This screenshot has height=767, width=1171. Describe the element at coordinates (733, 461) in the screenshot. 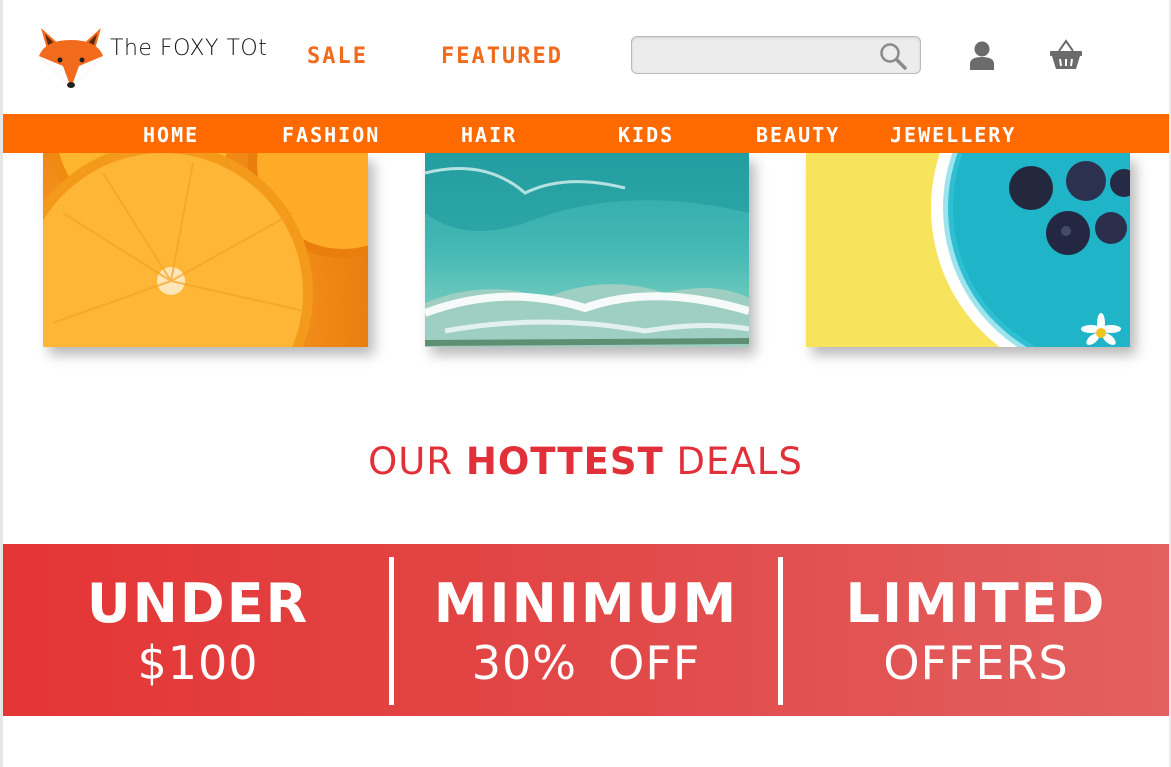

I see `deals-heading-suffix: DEALS` at that location.